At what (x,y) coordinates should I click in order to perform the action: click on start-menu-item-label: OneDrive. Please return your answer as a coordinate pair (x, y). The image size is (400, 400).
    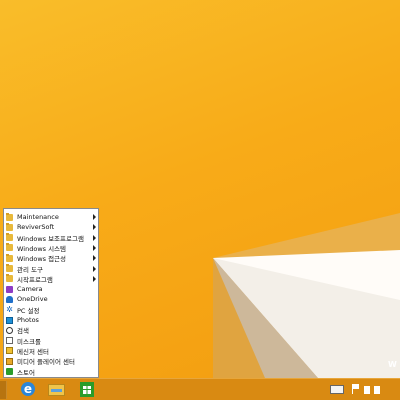
    Looking at the image, I should click on (32, 299).